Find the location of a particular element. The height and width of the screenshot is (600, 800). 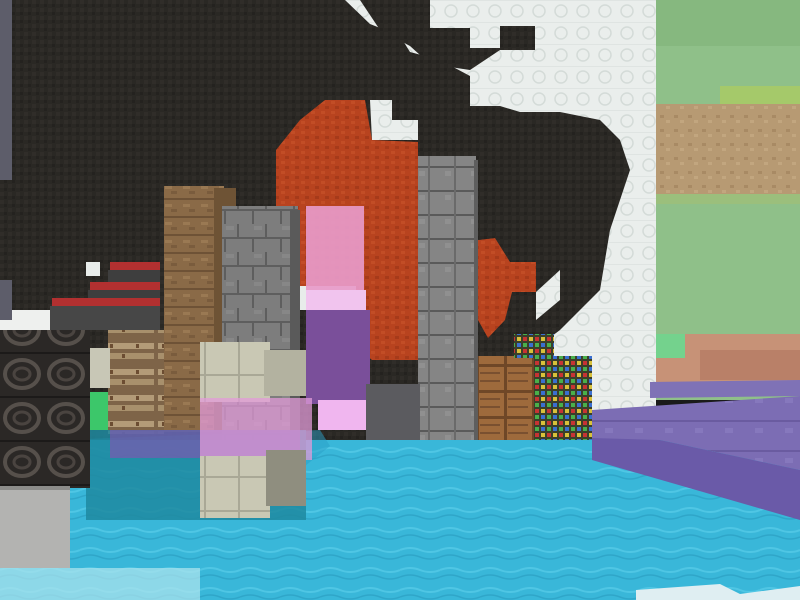

lamp-block-top is located at coordinates (534, 346).